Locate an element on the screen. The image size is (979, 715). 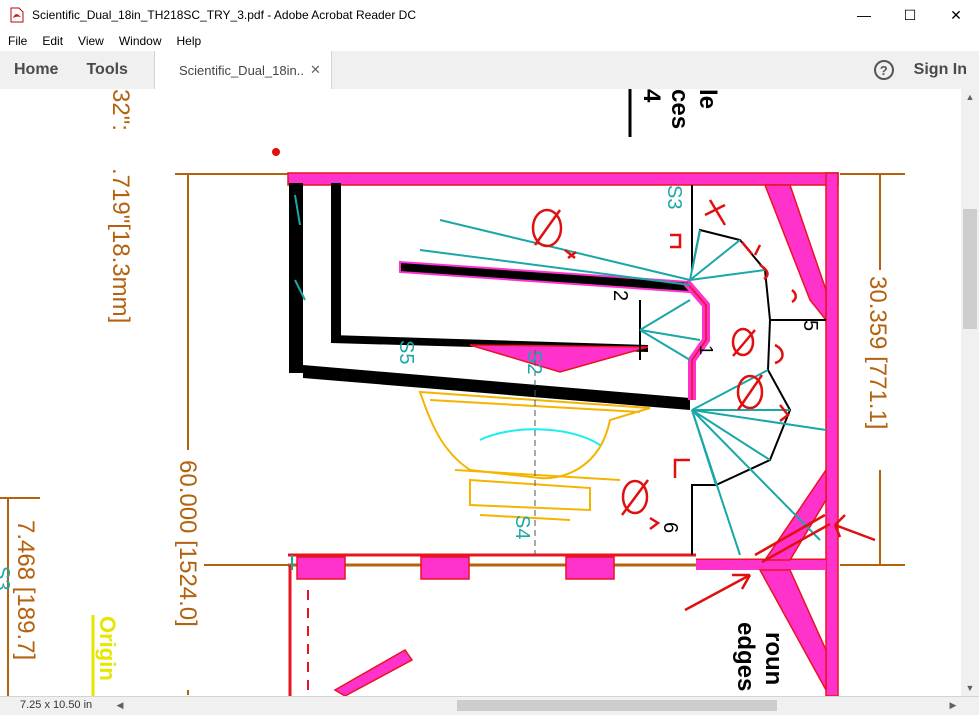
help-icon: ? is located at coordinates (883, 70).